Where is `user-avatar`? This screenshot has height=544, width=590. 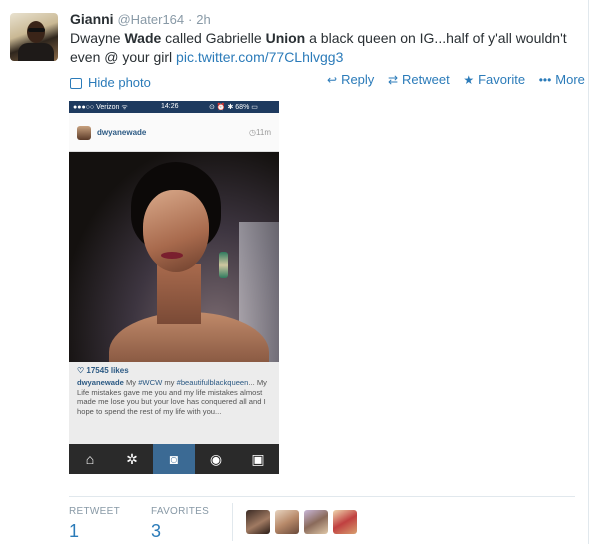
user-avatar is located at coordinates (34, 37).